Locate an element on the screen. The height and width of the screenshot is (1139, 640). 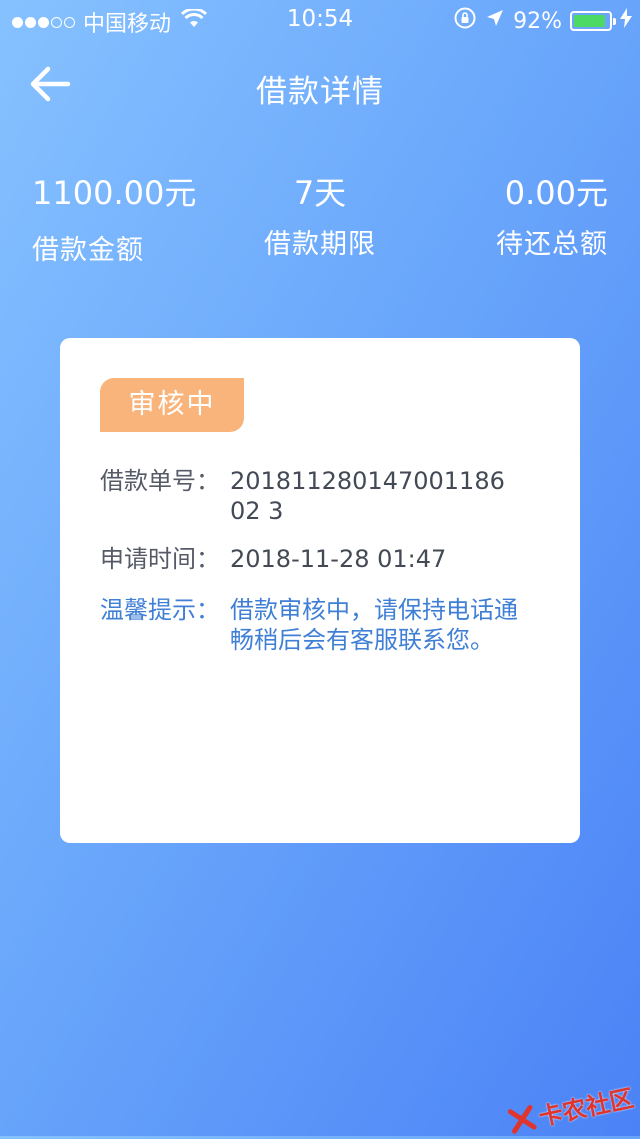
loan-term-stat: 7天 借款期限 is located at coordinates (320, 214).